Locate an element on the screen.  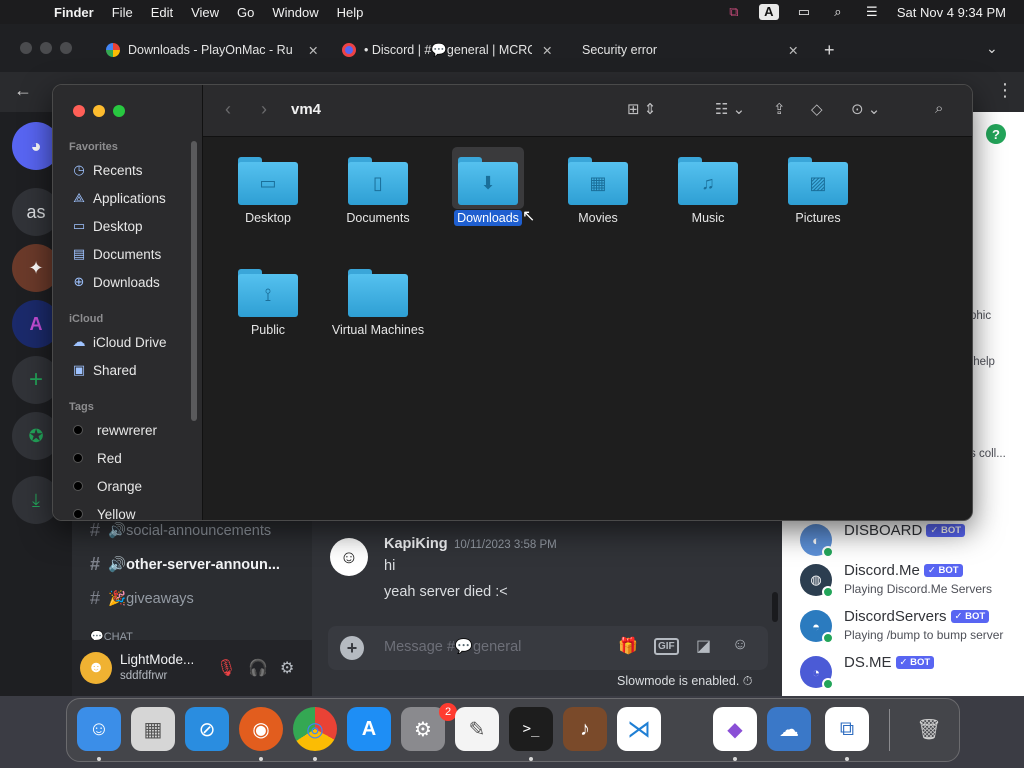
sticker-icon: ◪ is located at coordinates (703, 646).